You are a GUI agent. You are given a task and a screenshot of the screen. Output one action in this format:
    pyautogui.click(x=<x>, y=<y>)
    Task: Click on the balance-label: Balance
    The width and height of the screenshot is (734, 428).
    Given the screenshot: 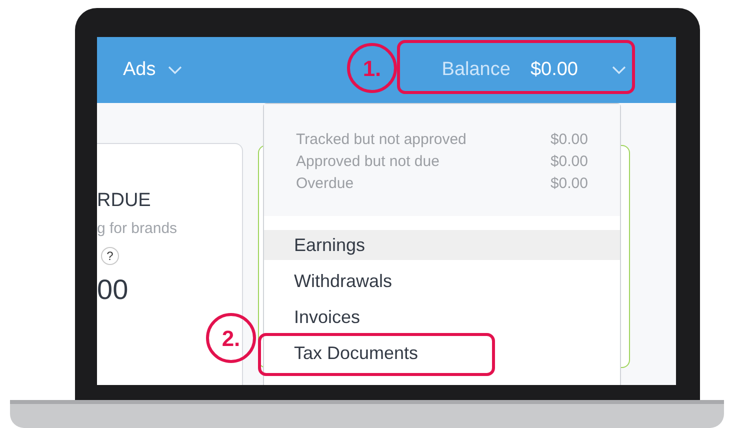 What is the action you would take?
    pyautogui.click(x=476, y=70)
    